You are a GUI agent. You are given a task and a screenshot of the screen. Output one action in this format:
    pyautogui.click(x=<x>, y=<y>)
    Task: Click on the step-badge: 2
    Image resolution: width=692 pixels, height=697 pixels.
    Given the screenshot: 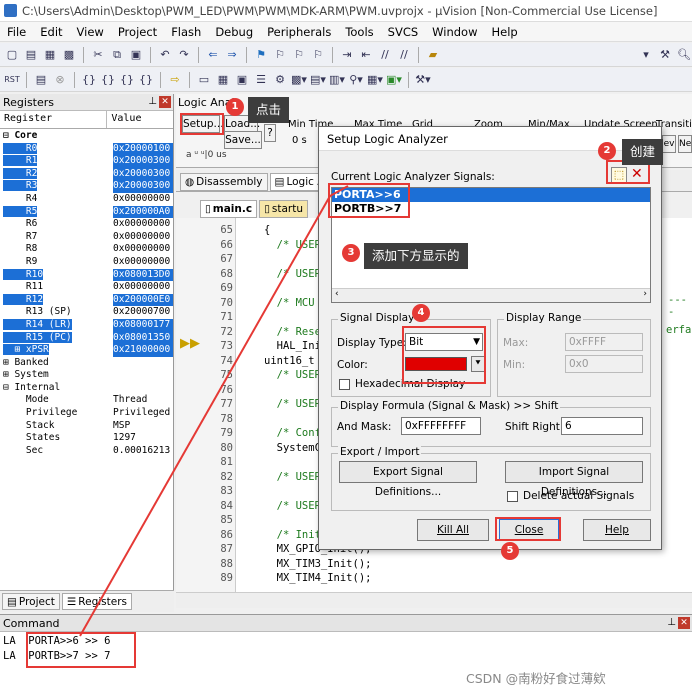 What is the action you would take?
    pyautogui.click(x=607, y=151)
    